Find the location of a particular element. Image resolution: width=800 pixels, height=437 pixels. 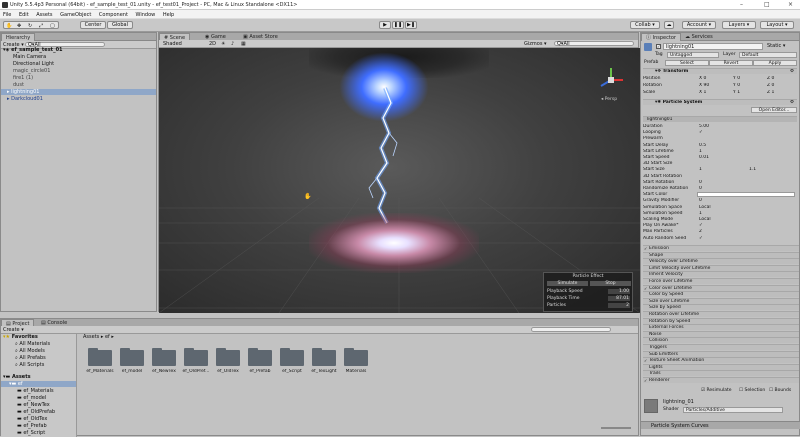

particle-module-row: Inherit Velocity is located at coordinates (721, 274).